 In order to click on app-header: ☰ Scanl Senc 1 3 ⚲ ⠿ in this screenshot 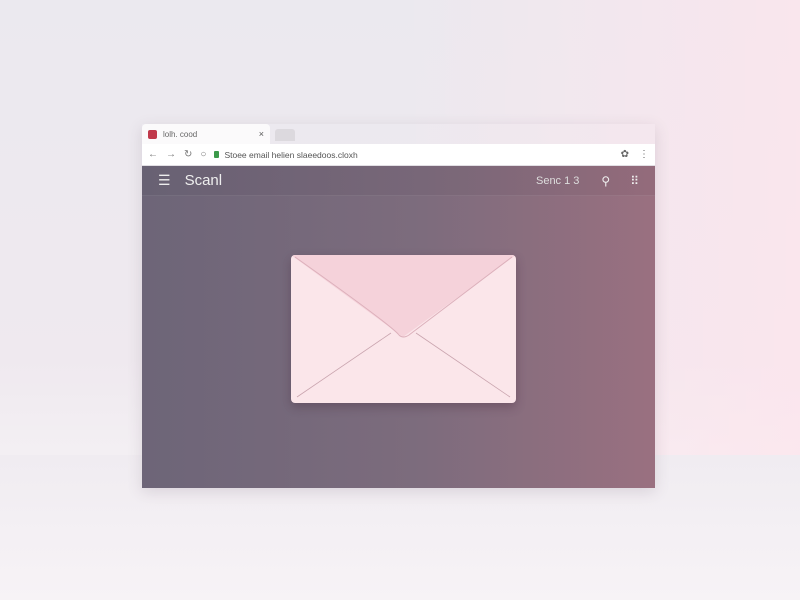, I will do `click(398, 181)`.